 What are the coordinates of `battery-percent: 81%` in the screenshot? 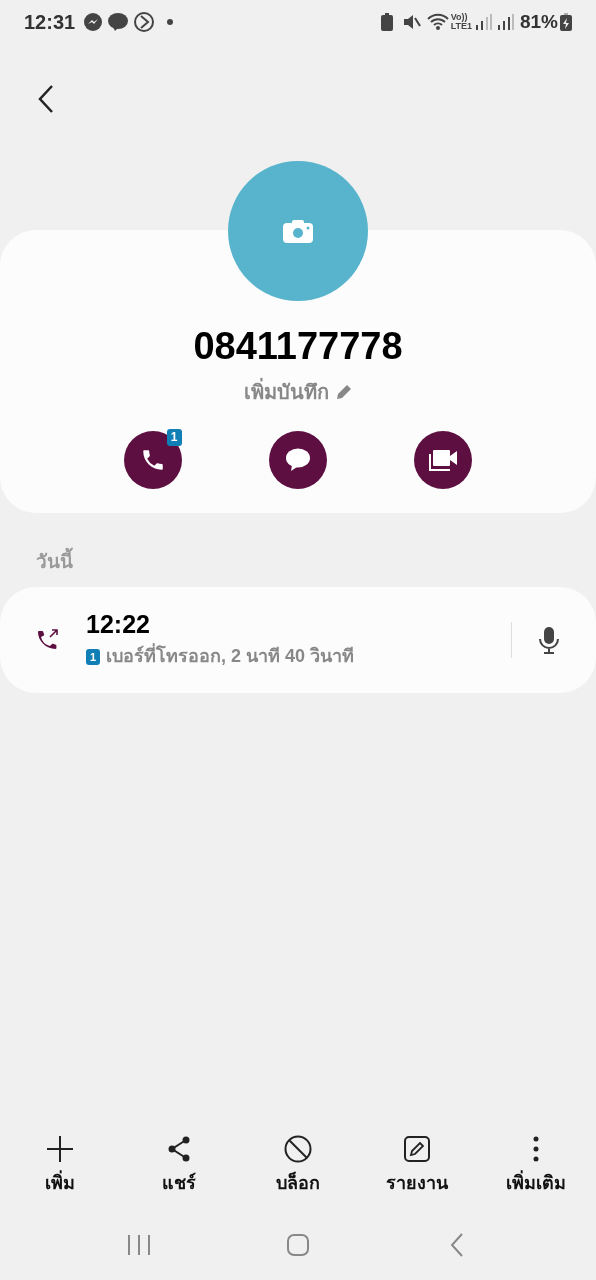 It's located at (538, 21).